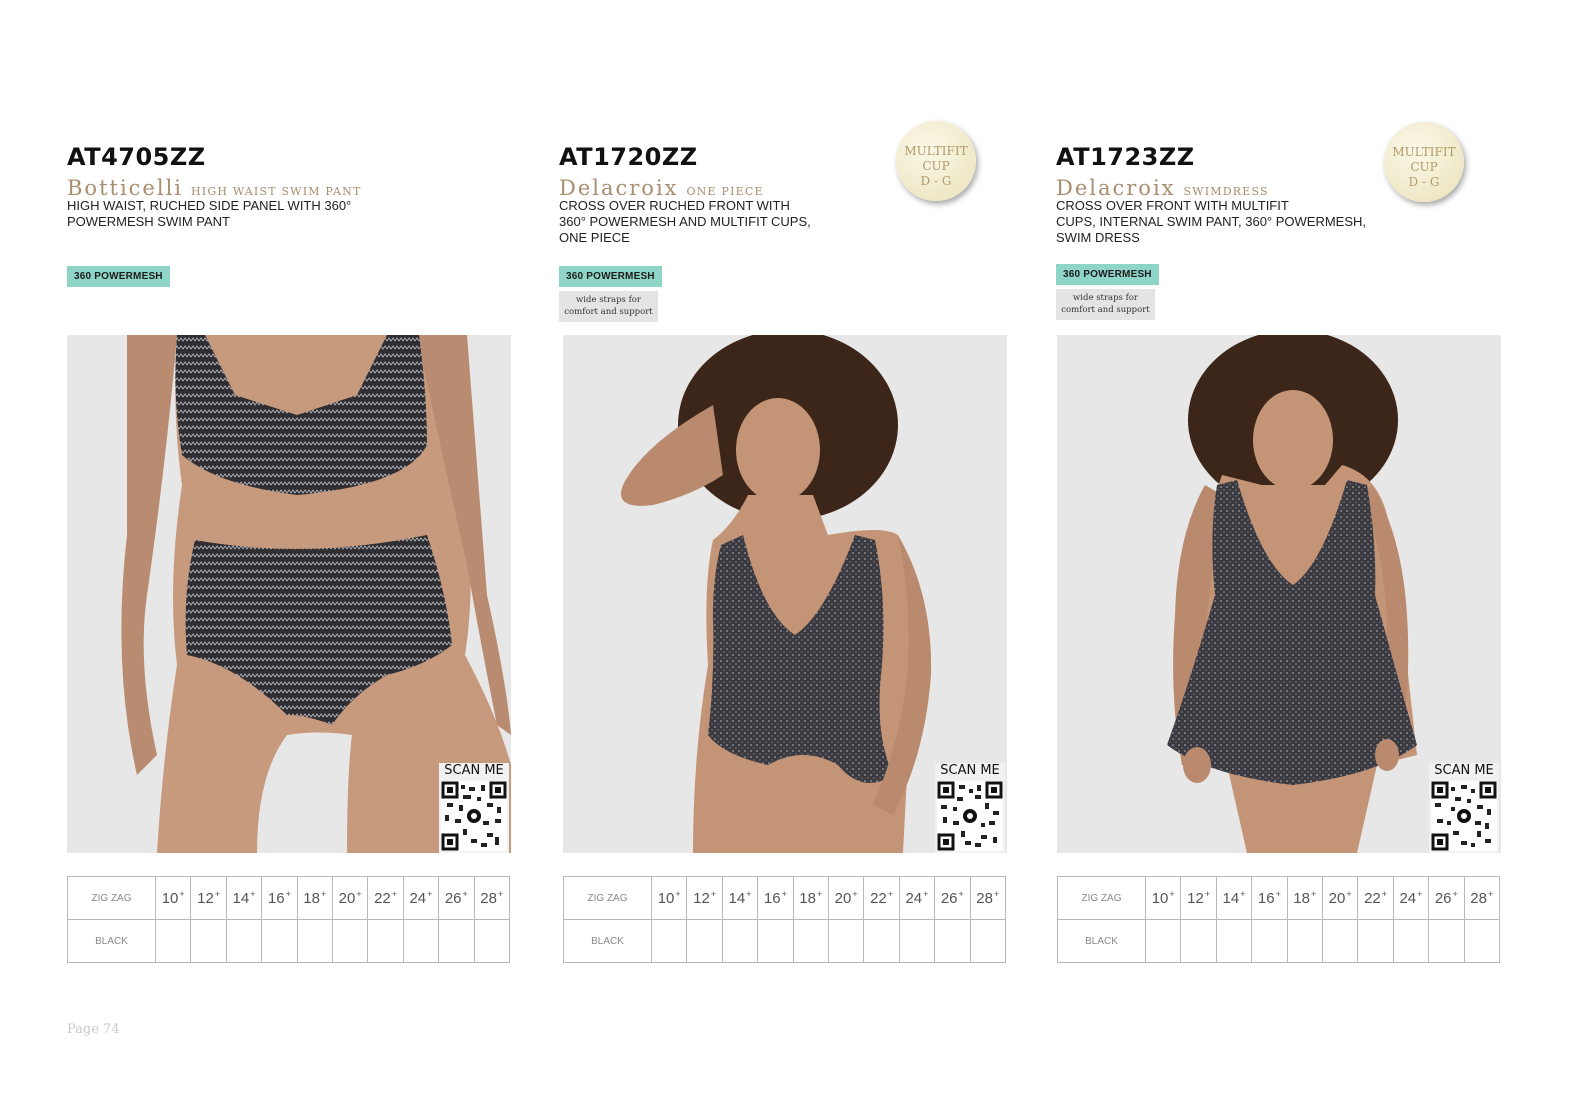 This screenshot has height=1117, width=1579. What do you see at coordinates (725, 191) in the screenshot?
I see `product-type: ONE PIECE` at bounding box center [725, 191].